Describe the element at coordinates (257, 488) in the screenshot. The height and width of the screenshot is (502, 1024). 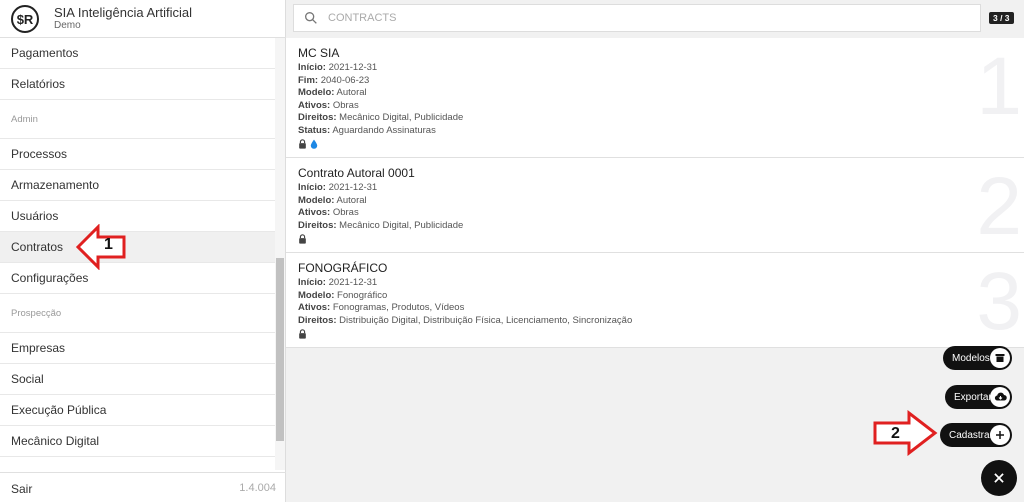
I see `app-version: 1.4.004` at that location.